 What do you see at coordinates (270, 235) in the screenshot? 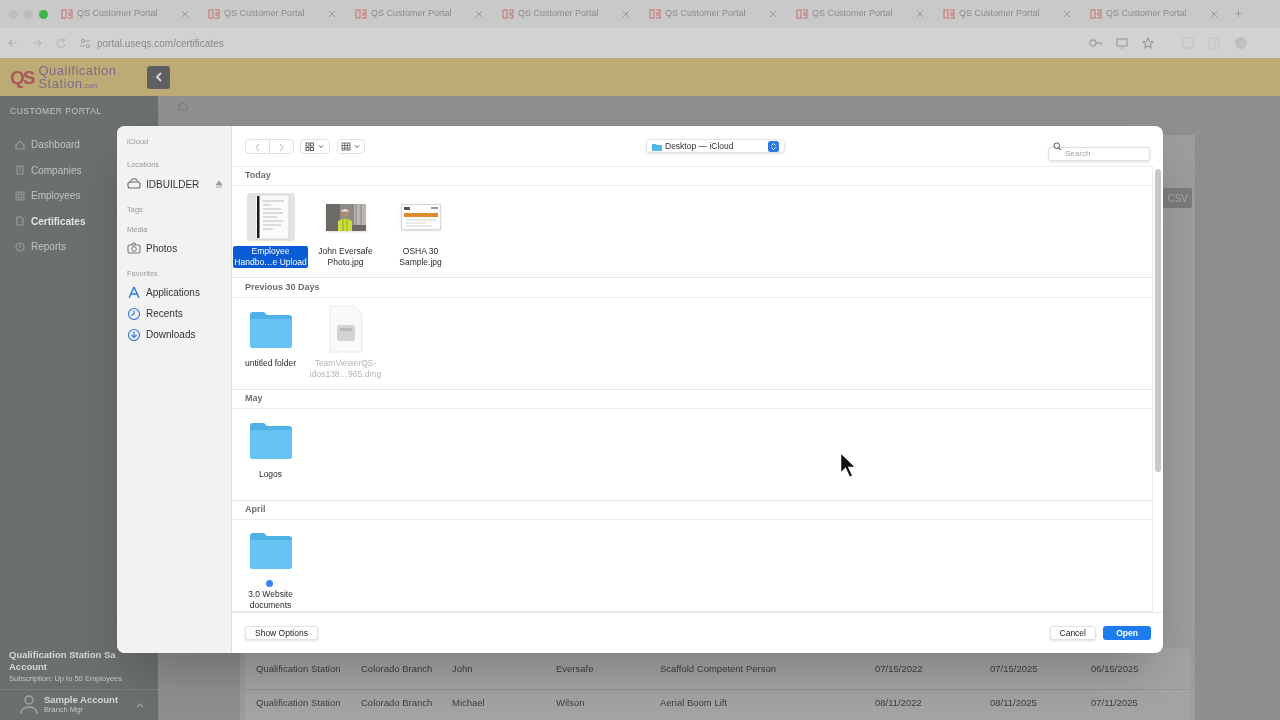
I see `file-item: Employee Handbo…e Upload` at bounding box center [270, 235].